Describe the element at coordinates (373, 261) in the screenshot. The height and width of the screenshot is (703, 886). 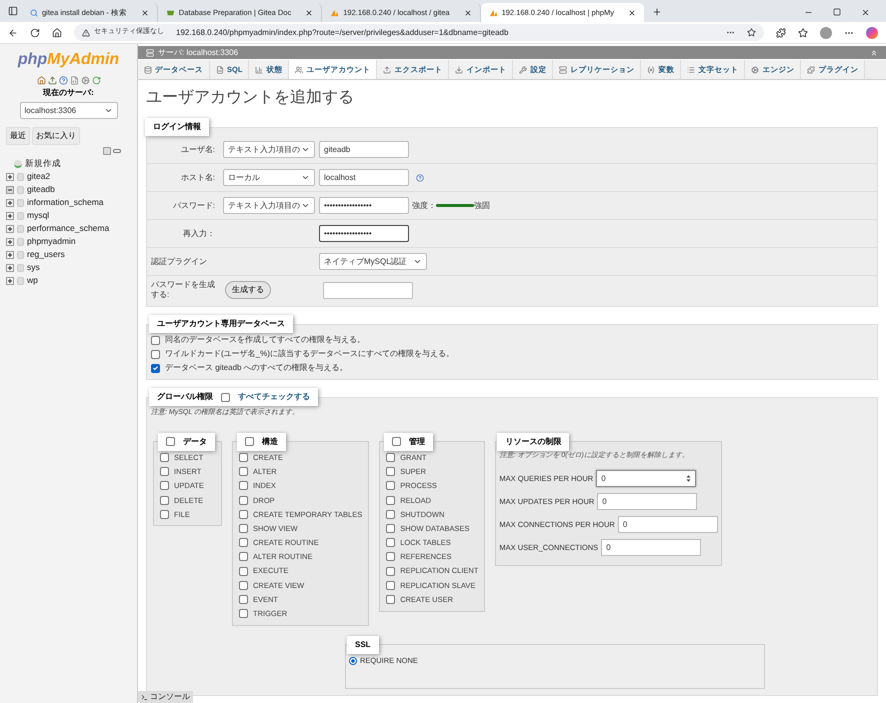
I see `dropdown: ネイティブMySQL認証` at that location.